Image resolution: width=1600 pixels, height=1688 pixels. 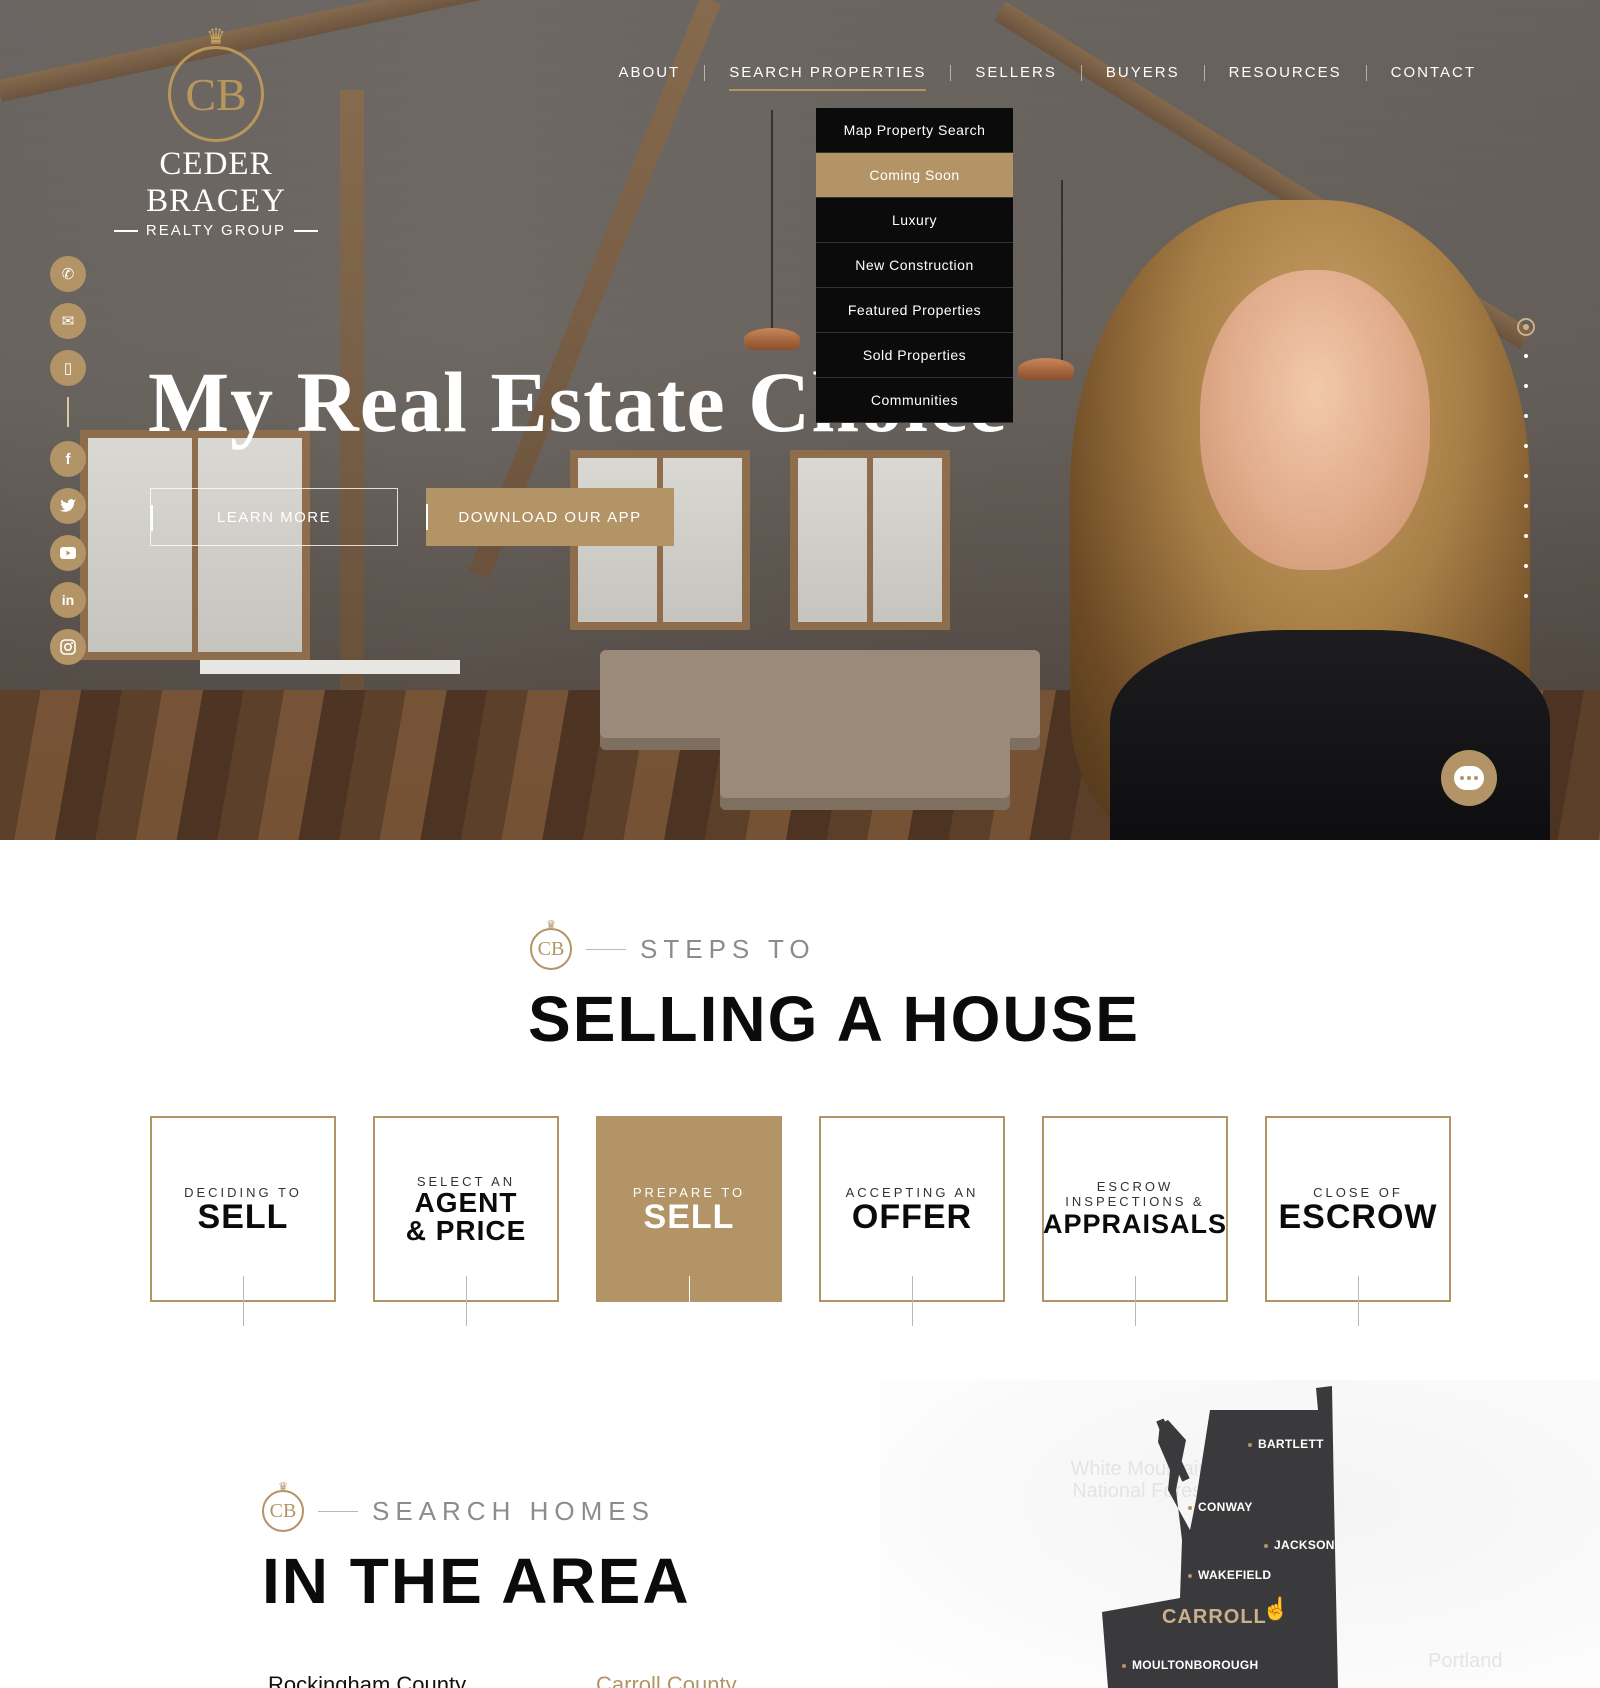 I want to click on linkedin-icon: in, so click(x=68, y=600).